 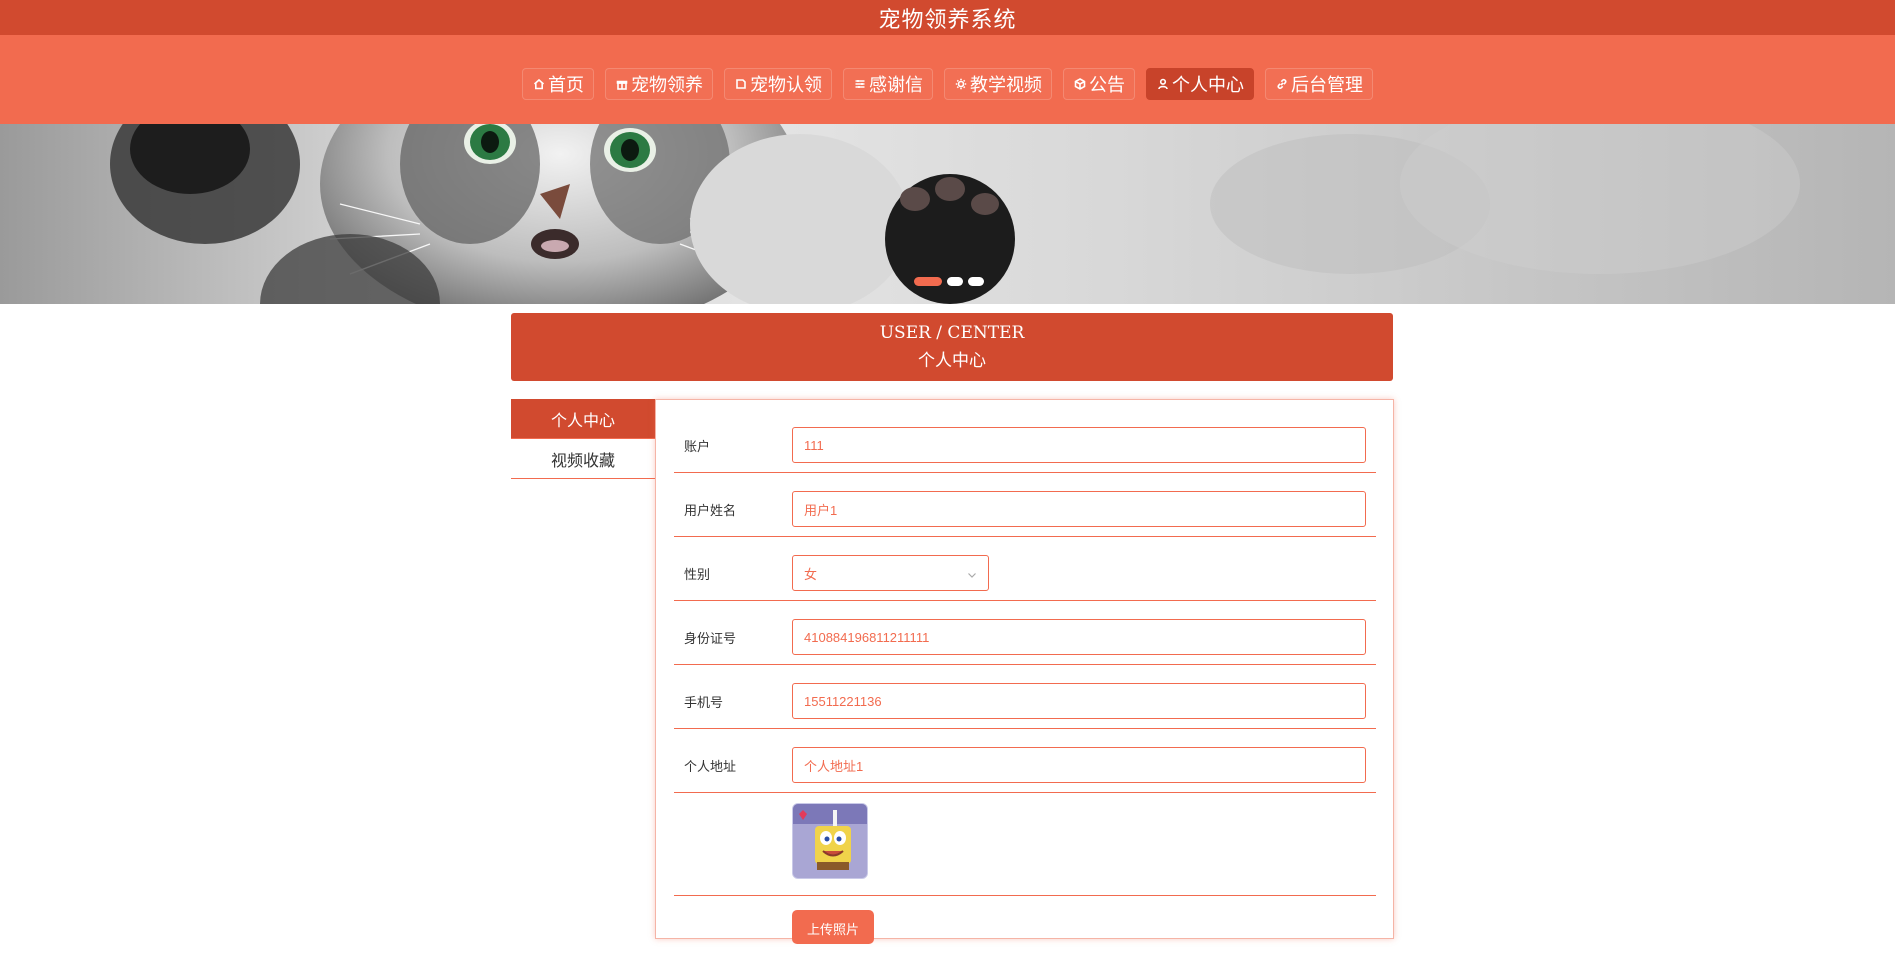 What do you see at coordinates (961, 84) in the screenshot?
I see `sun-icon` at bounding box center [961, 84].